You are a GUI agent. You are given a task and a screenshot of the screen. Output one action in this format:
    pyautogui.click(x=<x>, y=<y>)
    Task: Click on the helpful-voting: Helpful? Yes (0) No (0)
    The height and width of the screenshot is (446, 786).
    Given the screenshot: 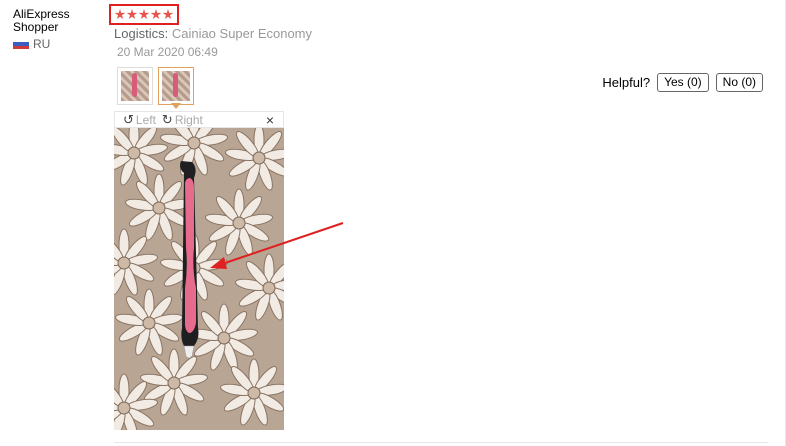 What is the action you would take?
    pyautogui.click(x=682, y=82)
    